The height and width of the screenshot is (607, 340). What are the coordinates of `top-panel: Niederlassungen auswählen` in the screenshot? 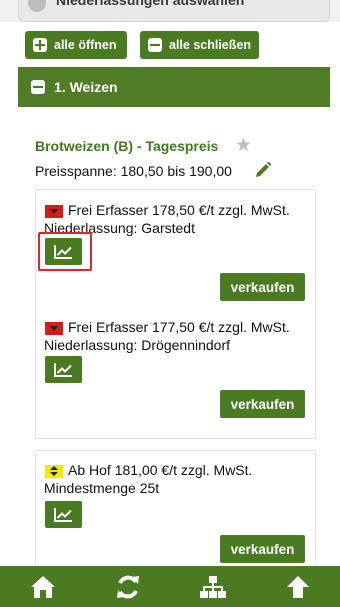 It's located at (170, 11).